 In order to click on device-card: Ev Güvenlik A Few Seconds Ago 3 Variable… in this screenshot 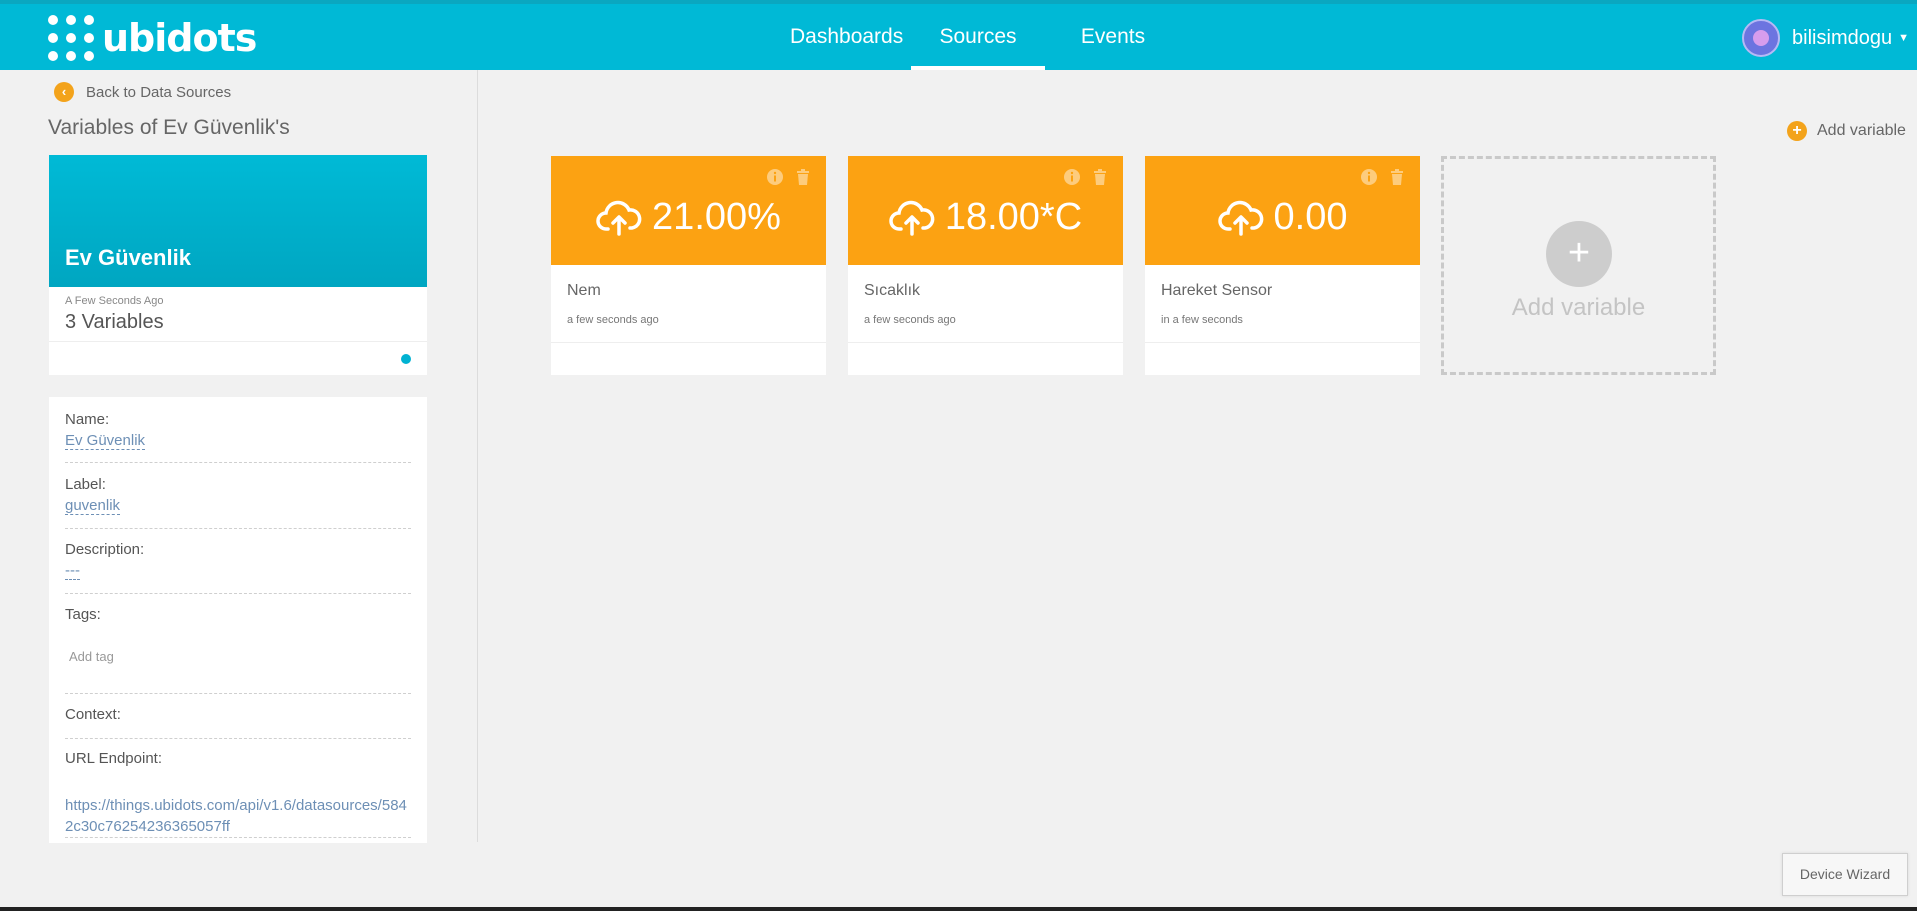, I will do `click(238, 265)`.